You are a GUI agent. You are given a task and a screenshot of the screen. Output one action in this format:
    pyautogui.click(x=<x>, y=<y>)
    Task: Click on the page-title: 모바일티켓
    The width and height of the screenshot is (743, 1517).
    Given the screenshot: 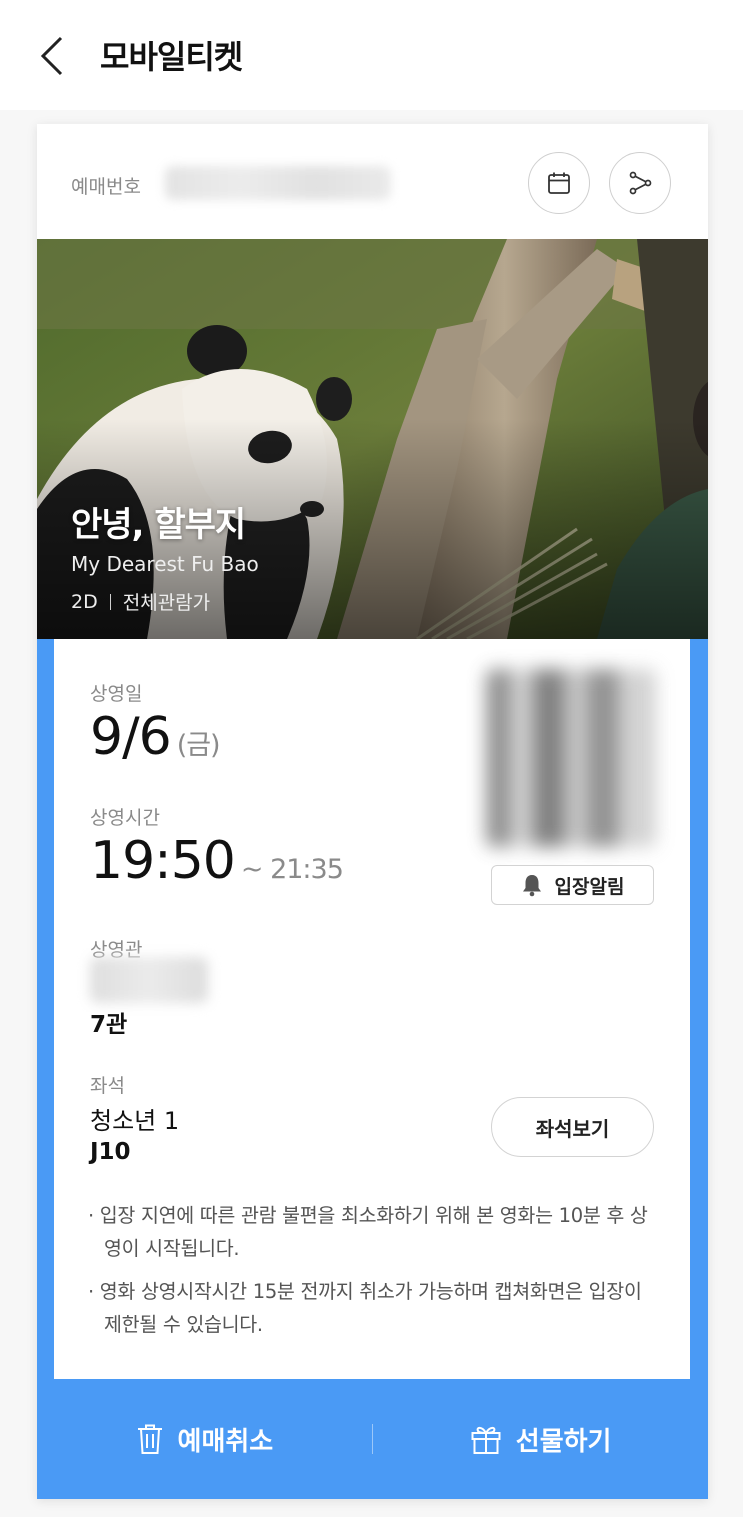 What is the action you would take?
    pyautogui.click(x=171, y=57)
    